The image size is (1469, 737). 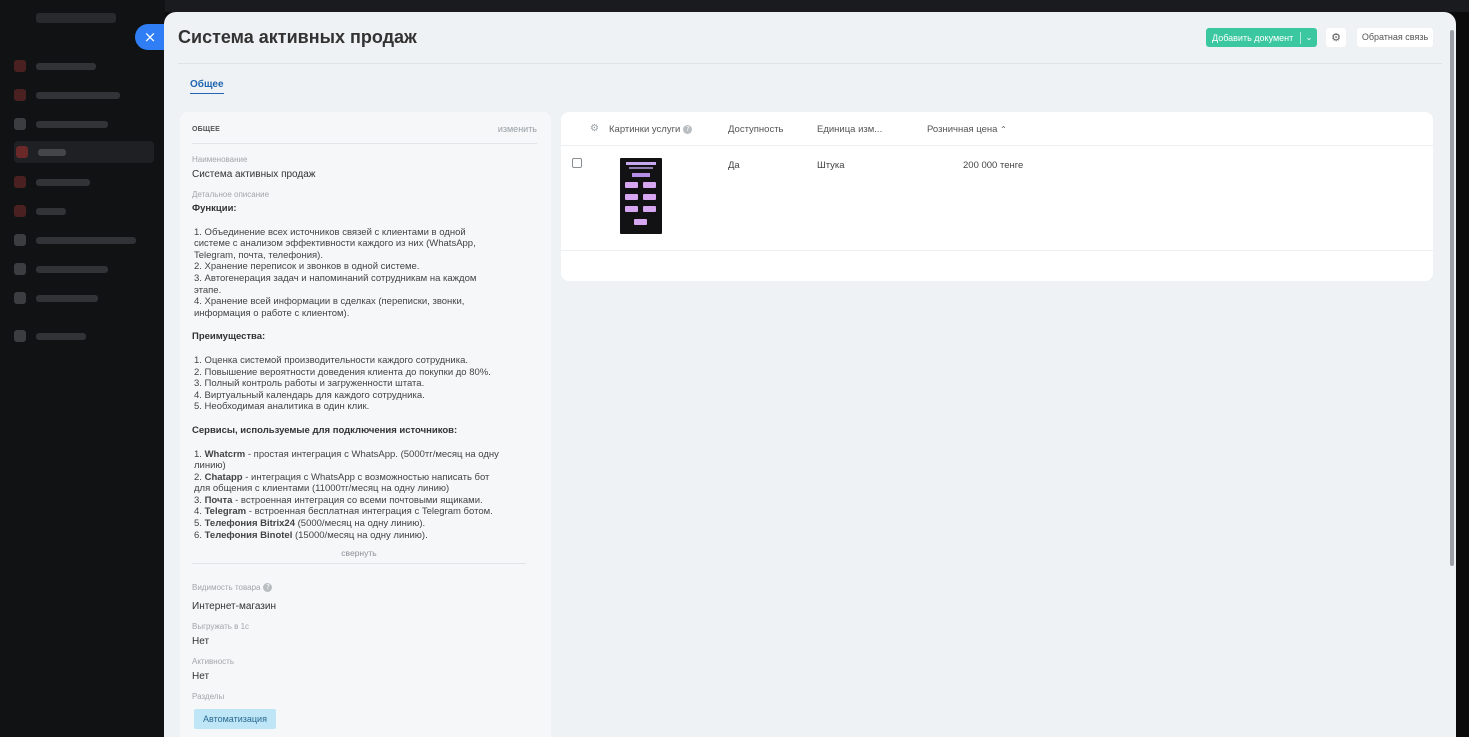 I want to click on chevron-down-icon: ⌄, so click(x=1309, y=37).